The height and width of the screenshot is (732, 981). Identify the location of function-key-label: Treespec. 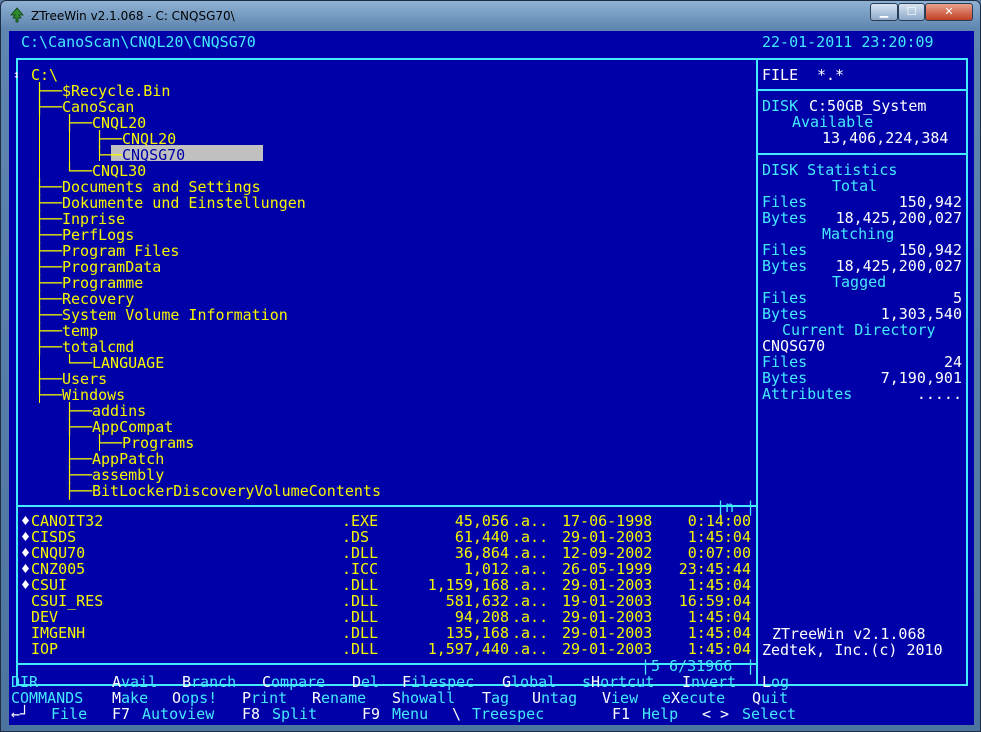
(508, 714).